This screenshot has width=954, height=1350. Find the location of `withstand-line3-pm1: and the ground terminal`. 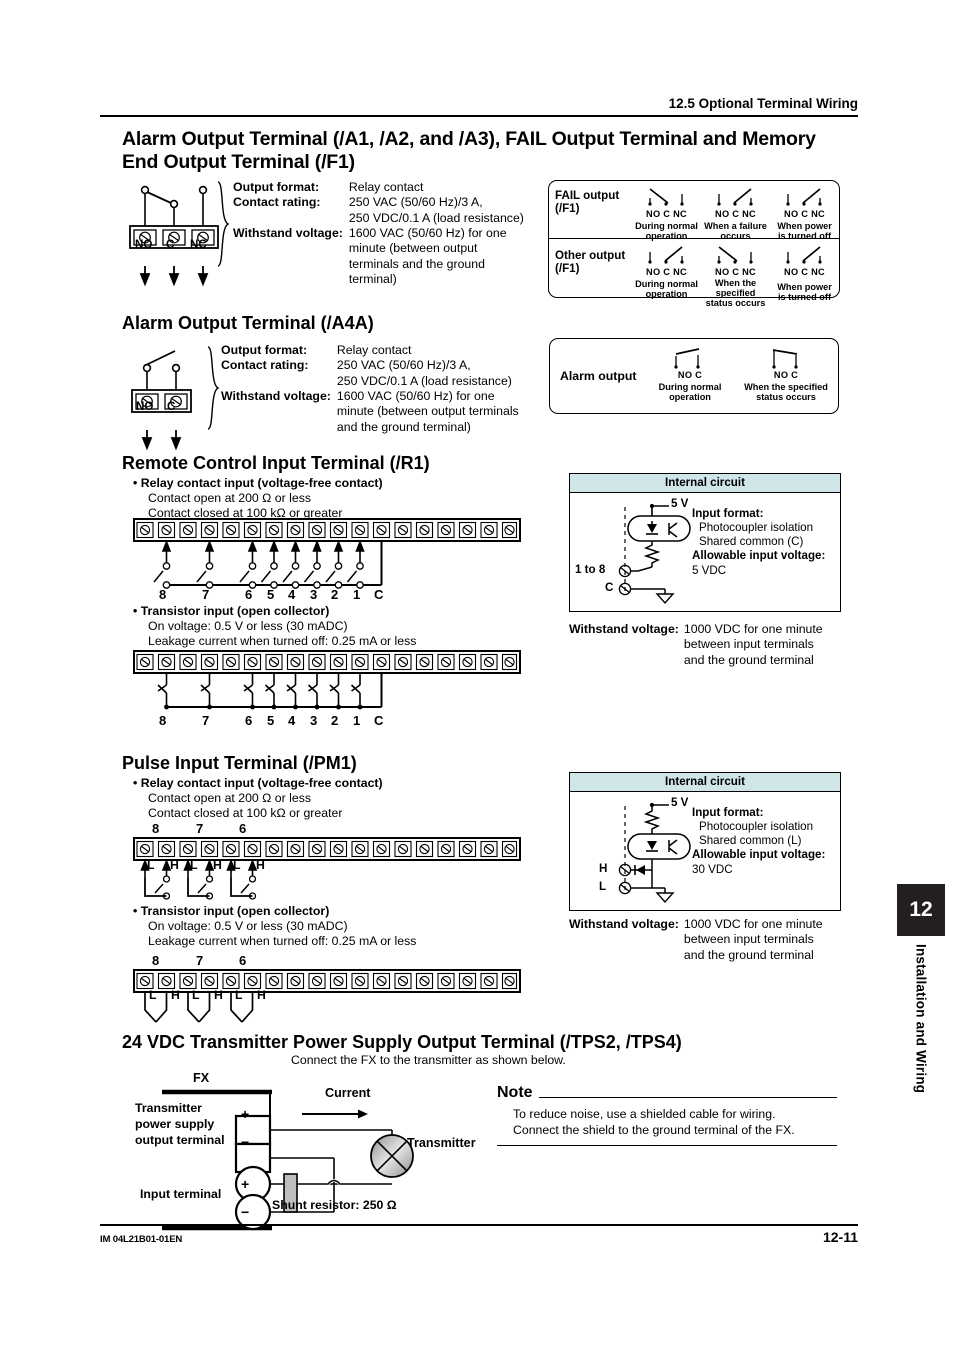

withstand-line3-pm1: and the ground terminal is located at coordinates (748, 954).